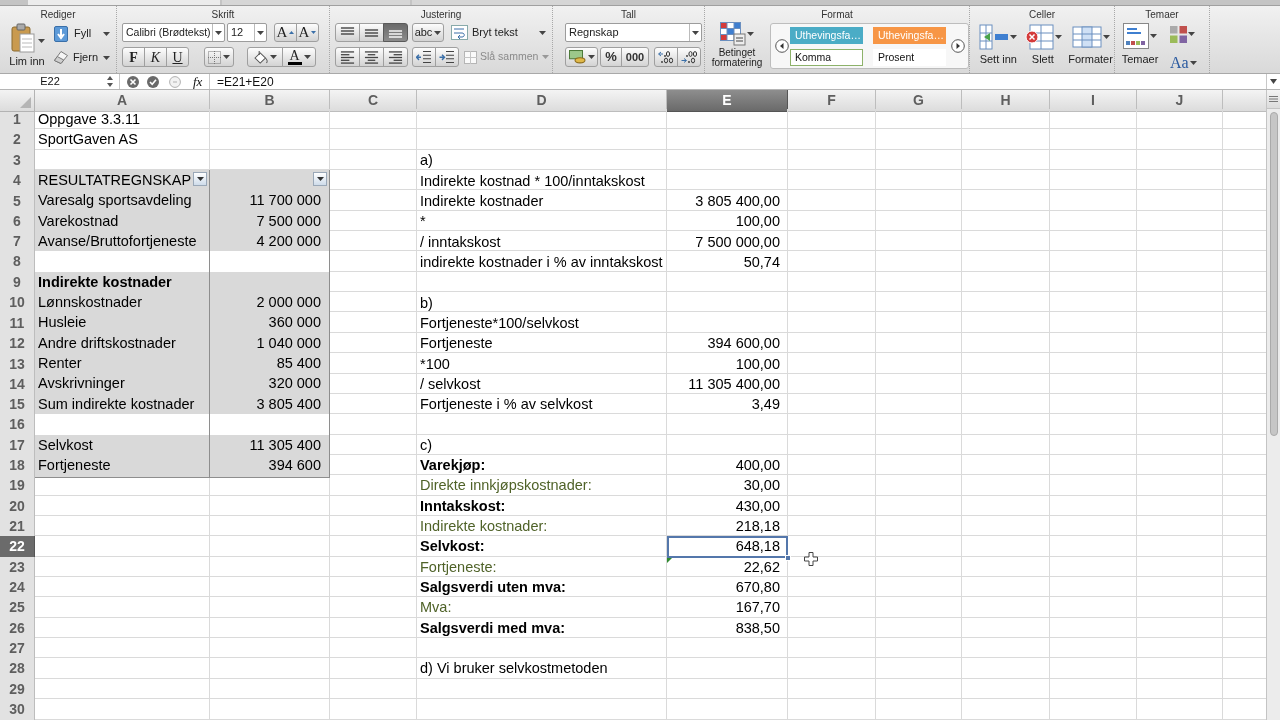 The image size is (1280, 720). What do you see at coordinates (1006, 101) in the screenshot?
I see `column-header: H` at bounding box center [1006, 101].